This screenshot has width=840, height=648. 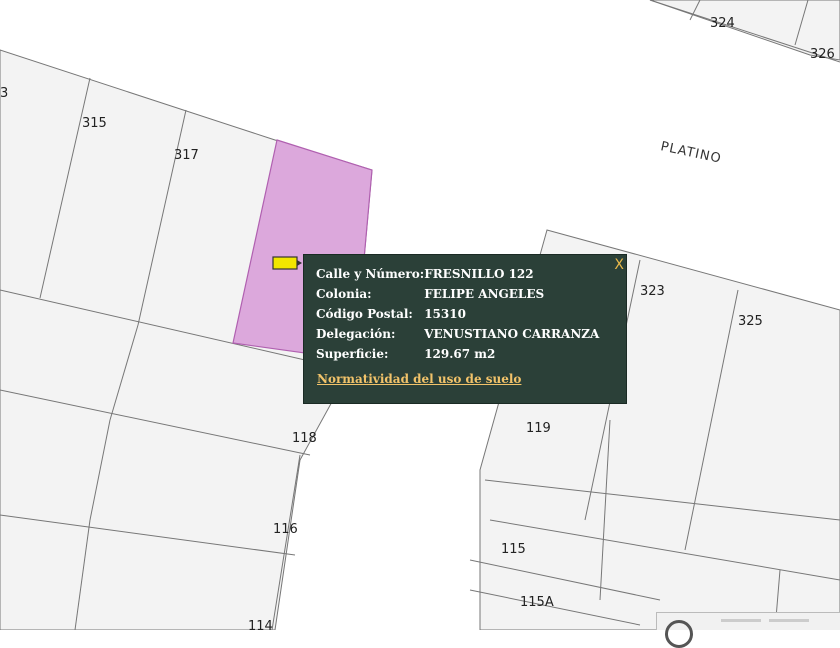 I want to click on zoom-control, so click(x=748, y=630).